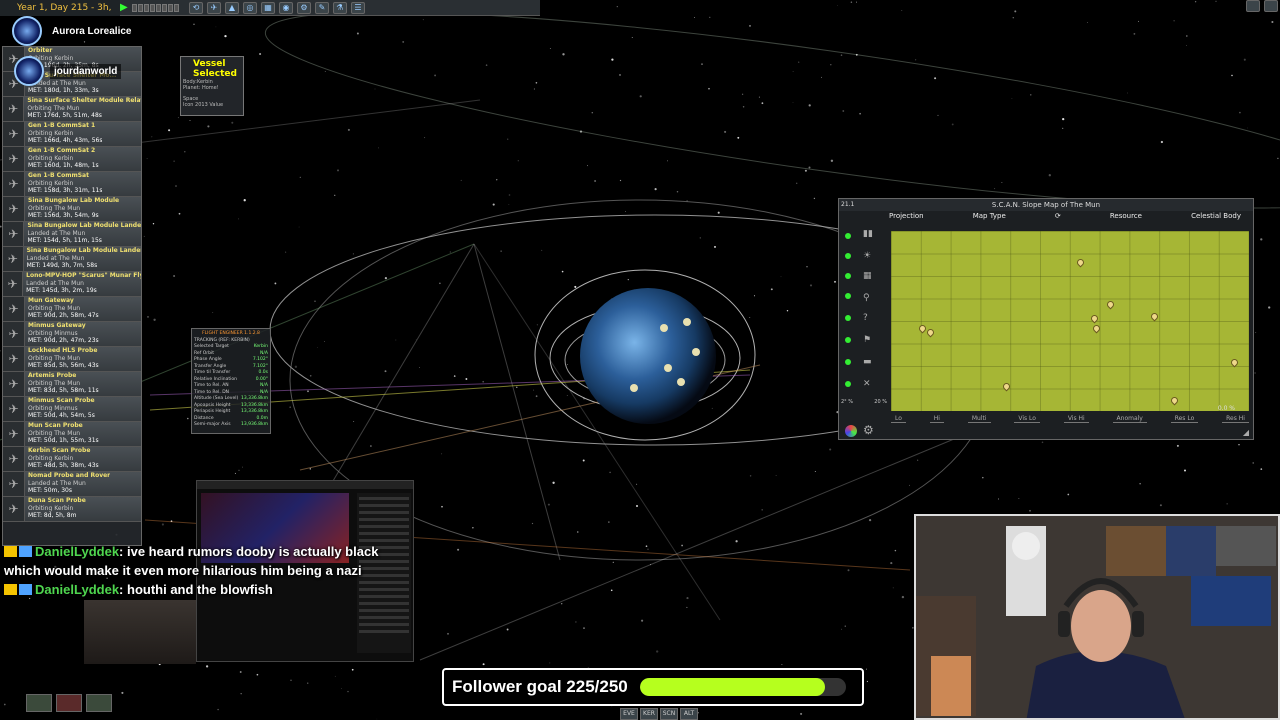 The image size is (1280, 720). Describe the element at coordinates (322, 7) in the screenshot. I see `contract-icon: ✎` at that location.